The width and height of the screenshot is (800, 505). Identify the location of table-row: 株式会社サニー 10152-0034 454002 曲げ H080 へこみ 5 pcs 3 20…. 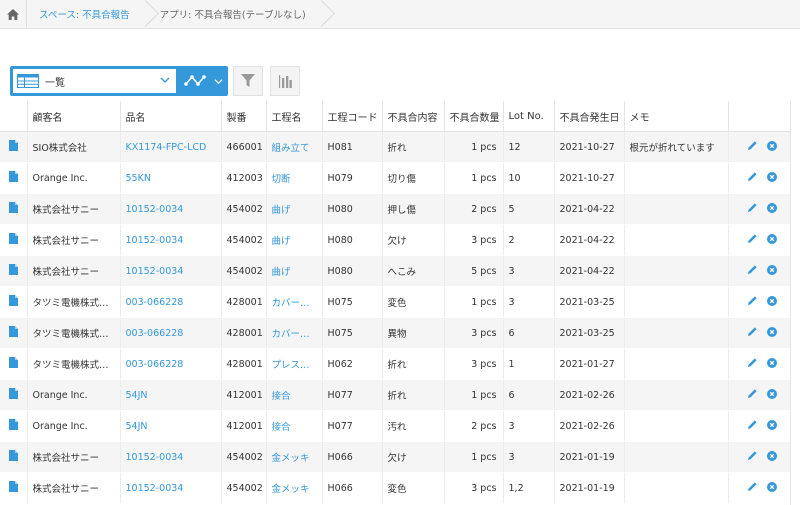
(395, 271).